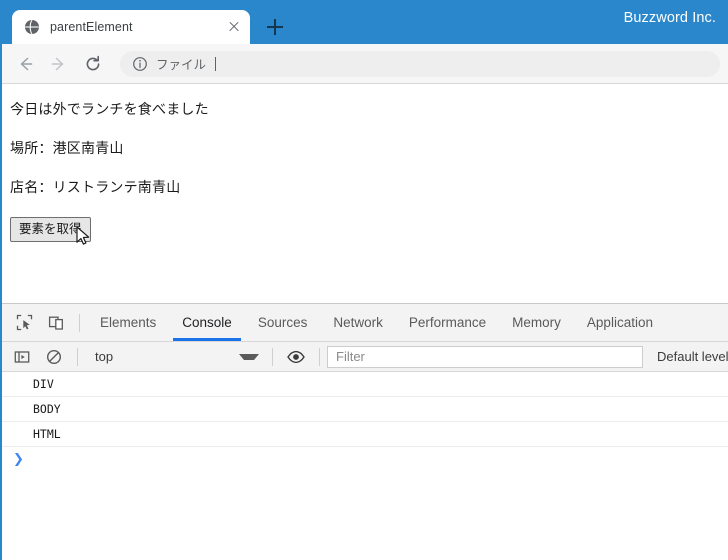  I want to click on device-toggle-icon, so click(55, 323).